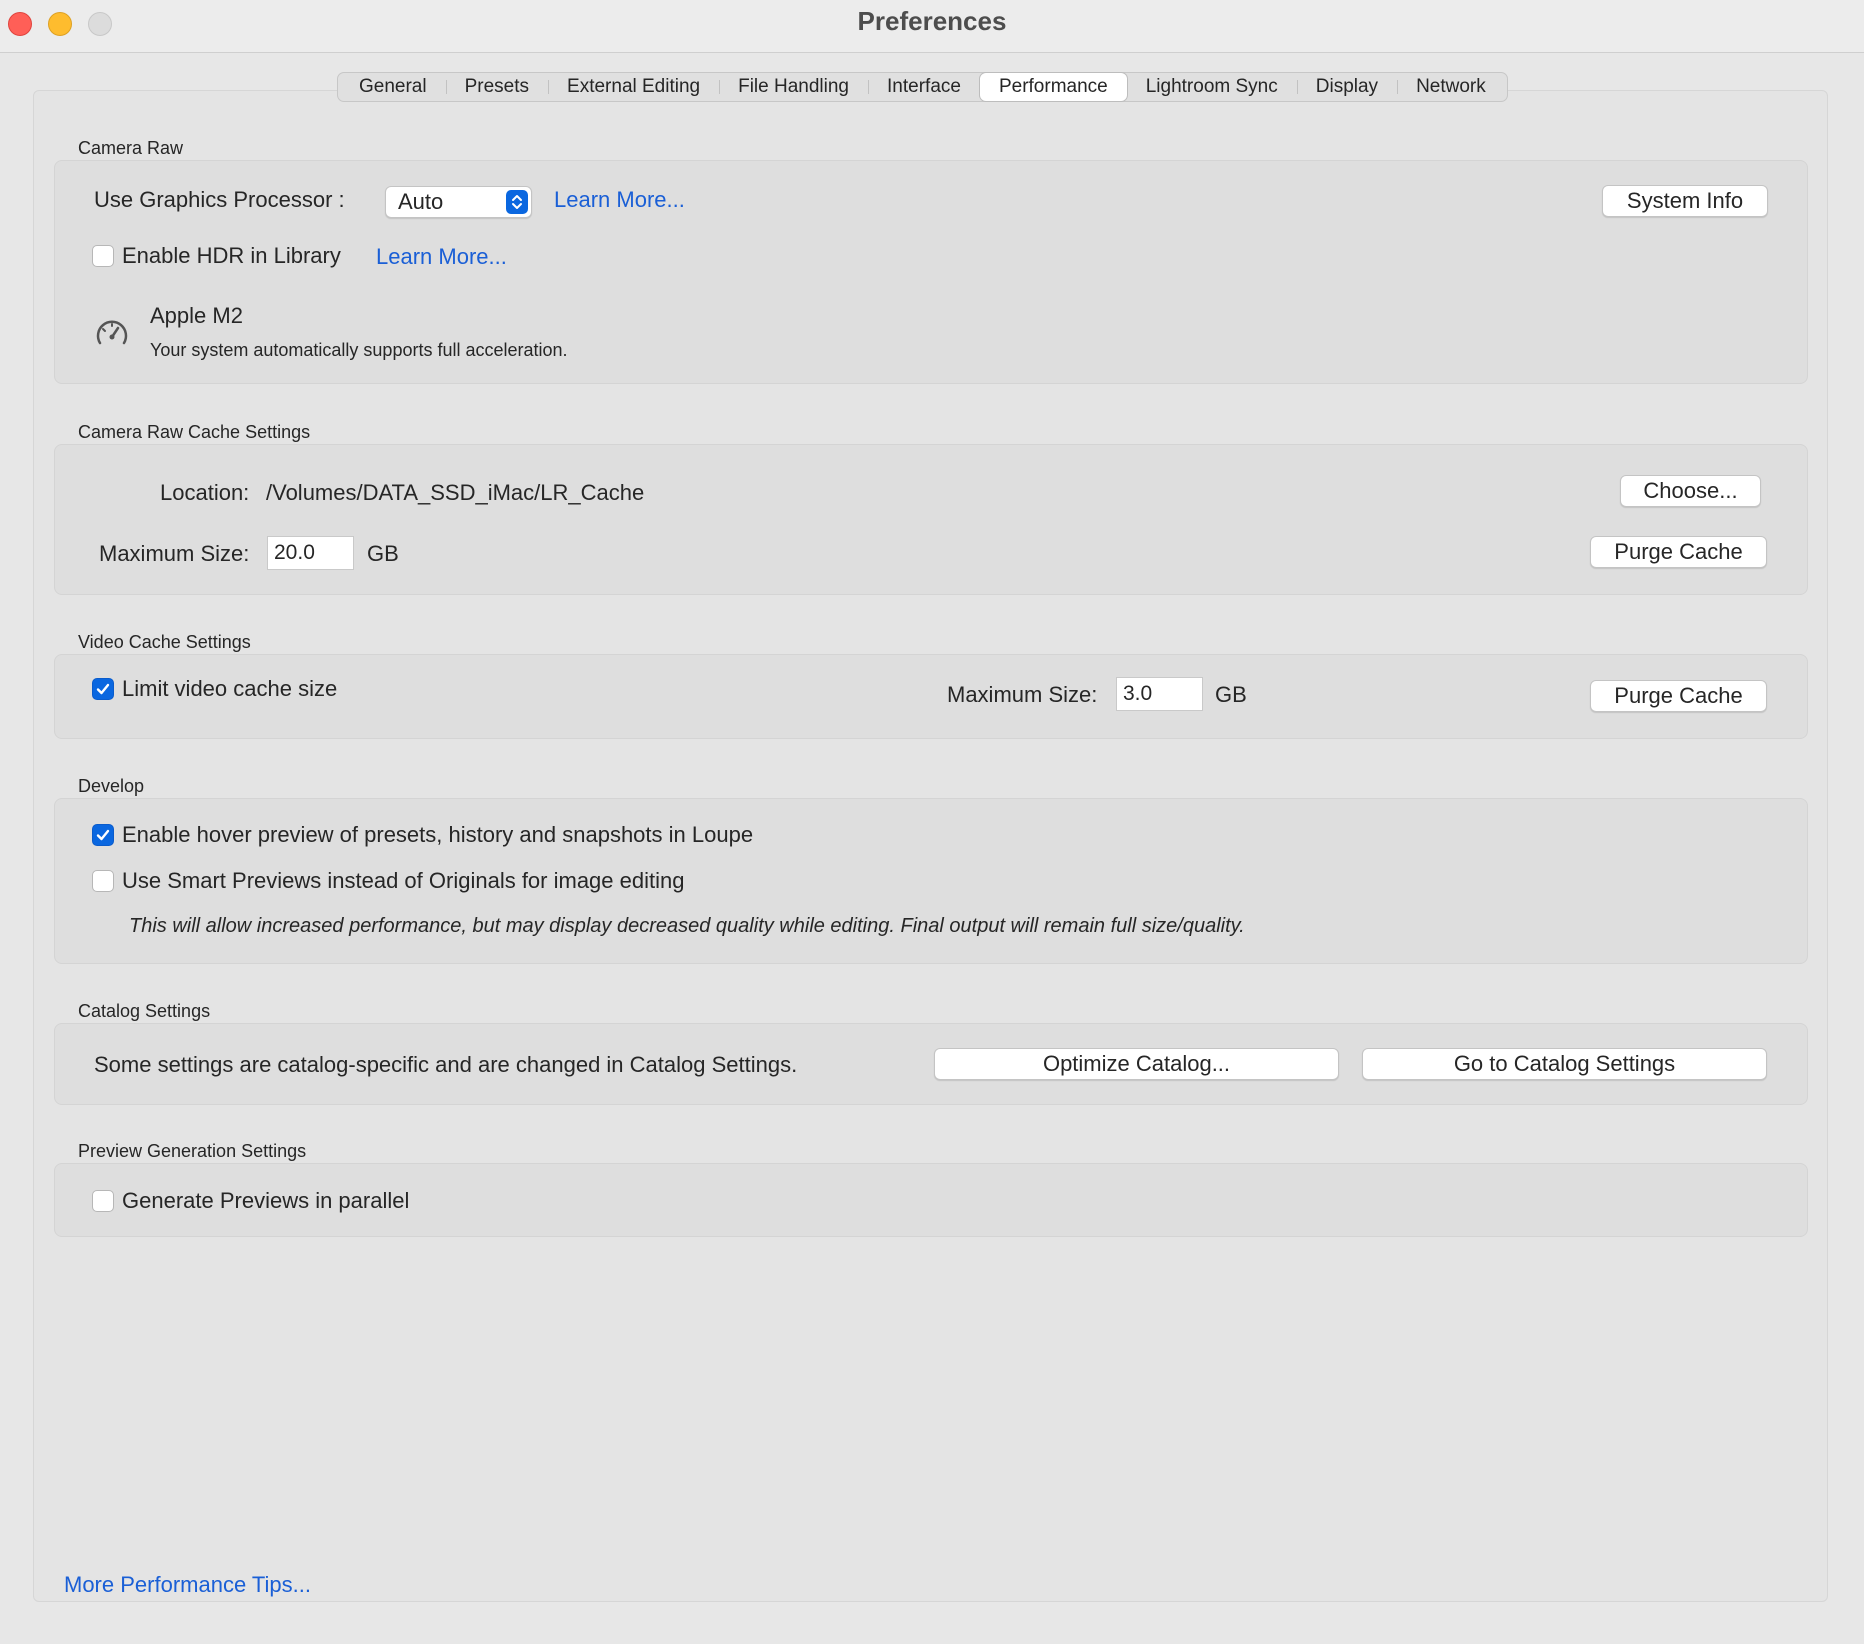 This screenshot has width=1864, height=1644. Describe the element at coordinates (1678, 552) in the screenshot. I see `purge-cache-button: Purge Cache` at that location.